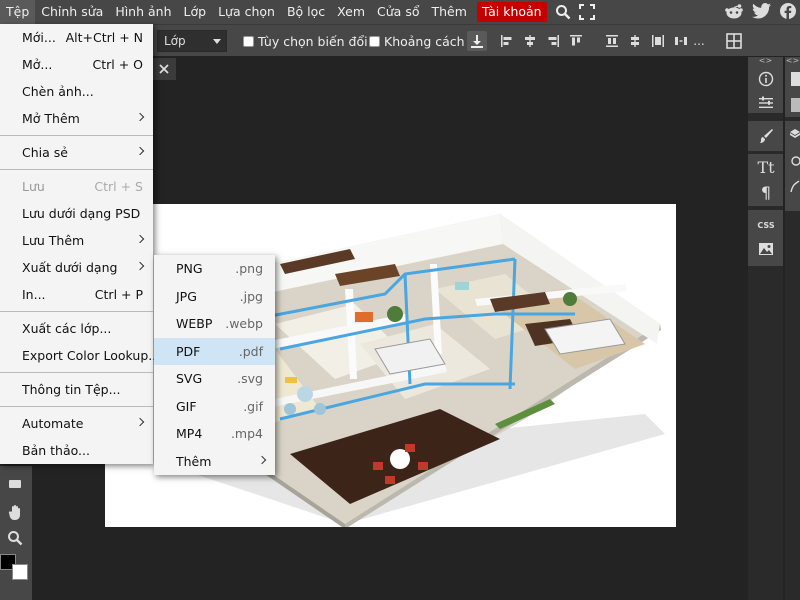 The height and width of the screenshot is (600, 800). I want to click on paths-icon, so click(795, 188).